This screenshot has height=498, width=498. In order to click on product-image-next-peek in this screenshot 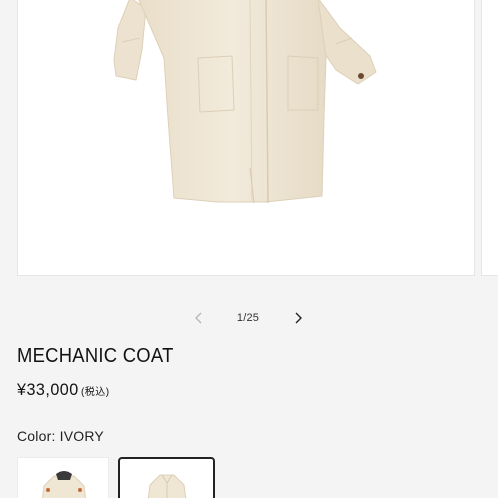, I will do `click(489, 138)`.